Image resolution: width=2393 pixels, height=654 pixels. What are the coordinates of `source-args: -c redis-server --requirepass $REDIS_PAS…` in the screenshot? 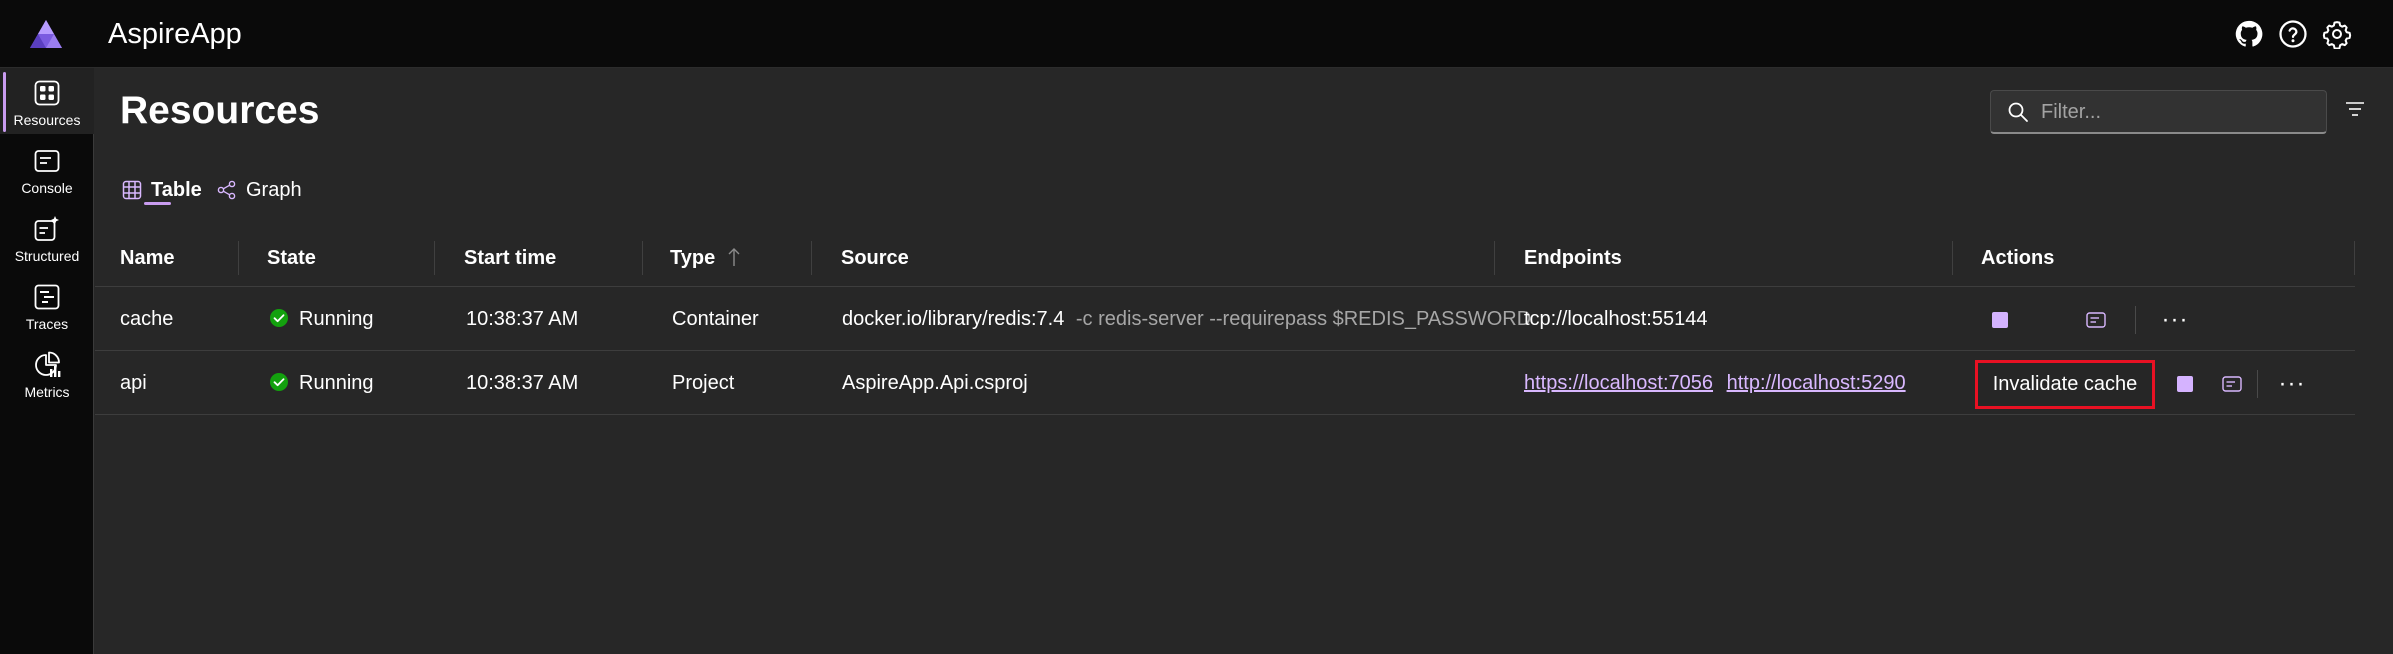 It's located at (1303, 319).